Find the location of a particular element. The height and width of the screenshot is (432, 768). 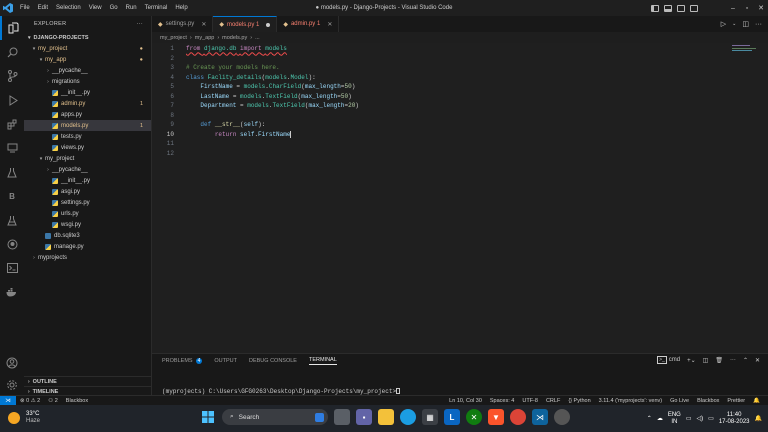

docker-icon is located at coordinates (12, 292).